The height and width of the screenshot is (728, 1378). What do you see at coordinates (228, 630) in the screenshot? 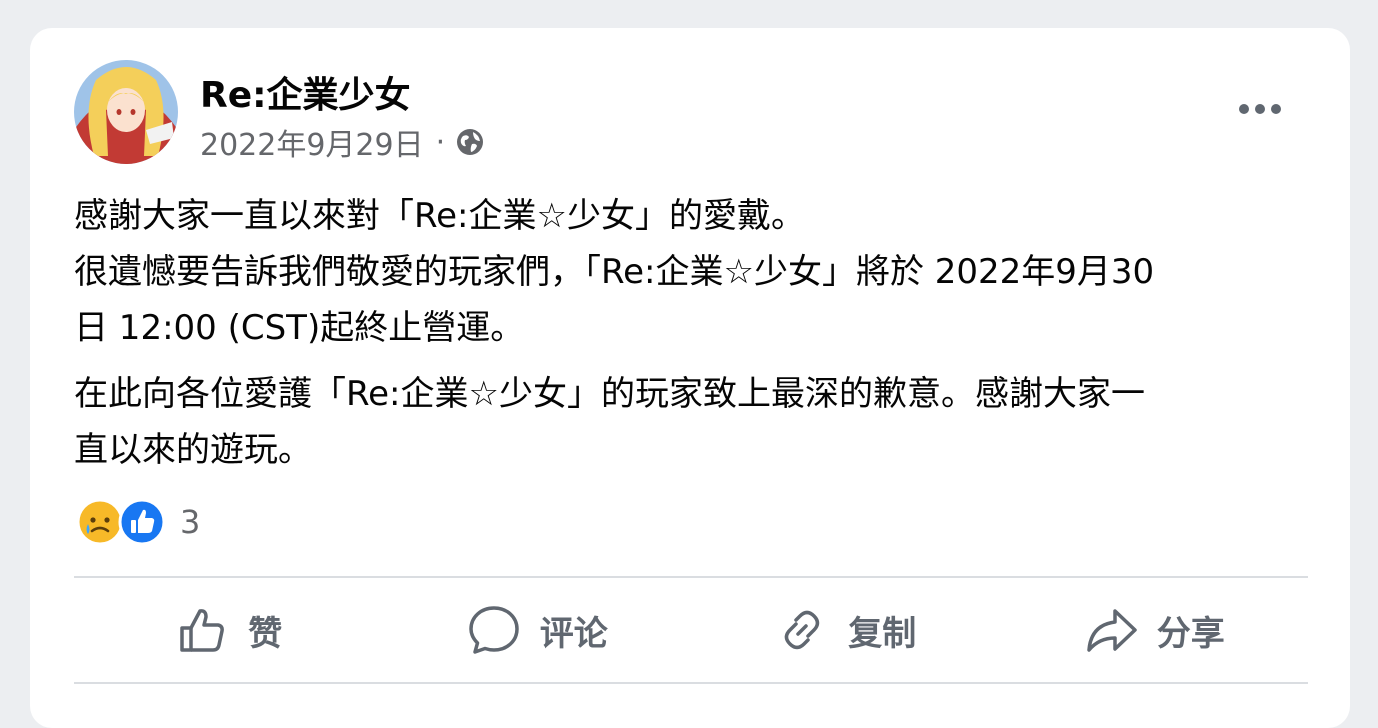
I see `like-button: 赞` at bounding box center [228, 630].